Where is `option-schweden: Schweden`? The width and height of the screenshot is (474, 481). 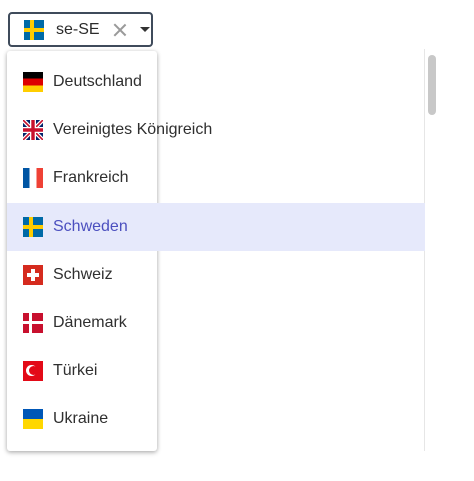 option-schweden: Schweden is located at coordinates (216, 227).